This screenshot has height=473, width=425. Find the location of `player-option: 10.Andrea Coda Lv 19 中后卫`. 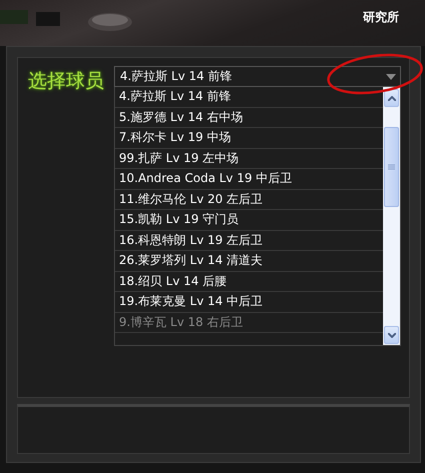

player-option: 10.Andrea Coda Lv 19 中后卫 is located at coordinates (249, 179).